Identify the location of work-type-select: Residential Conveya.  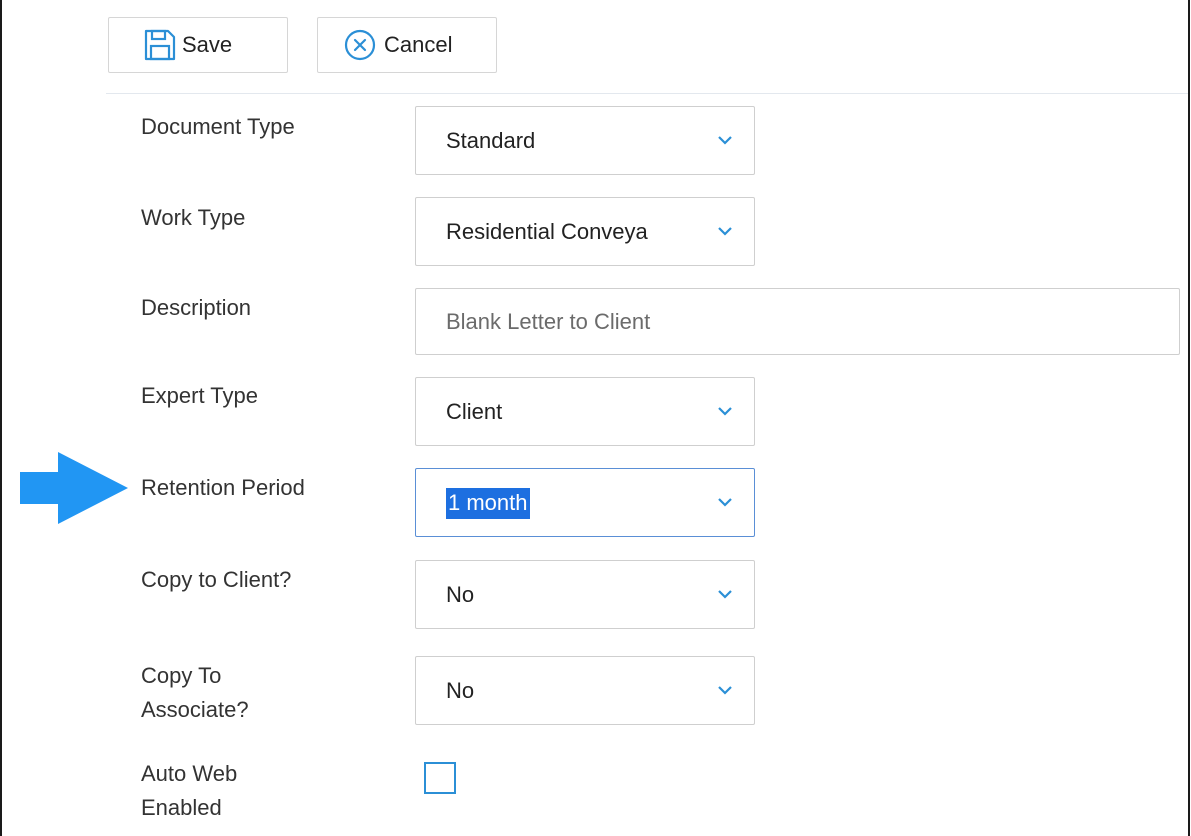
(585, 231).